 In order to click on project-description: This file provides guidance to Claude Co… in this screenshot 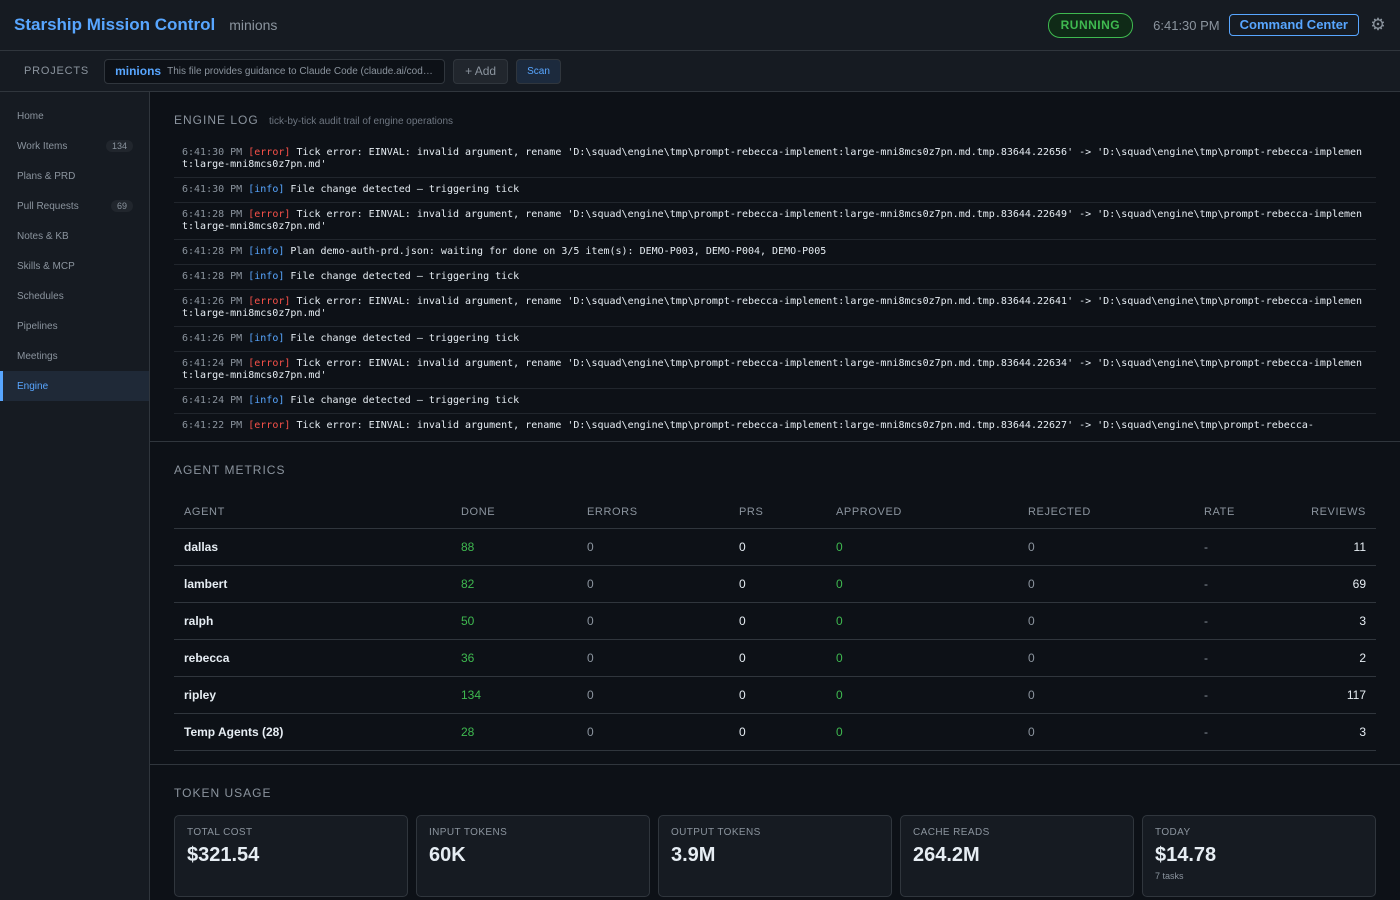, I will do `click(300, 71)`.